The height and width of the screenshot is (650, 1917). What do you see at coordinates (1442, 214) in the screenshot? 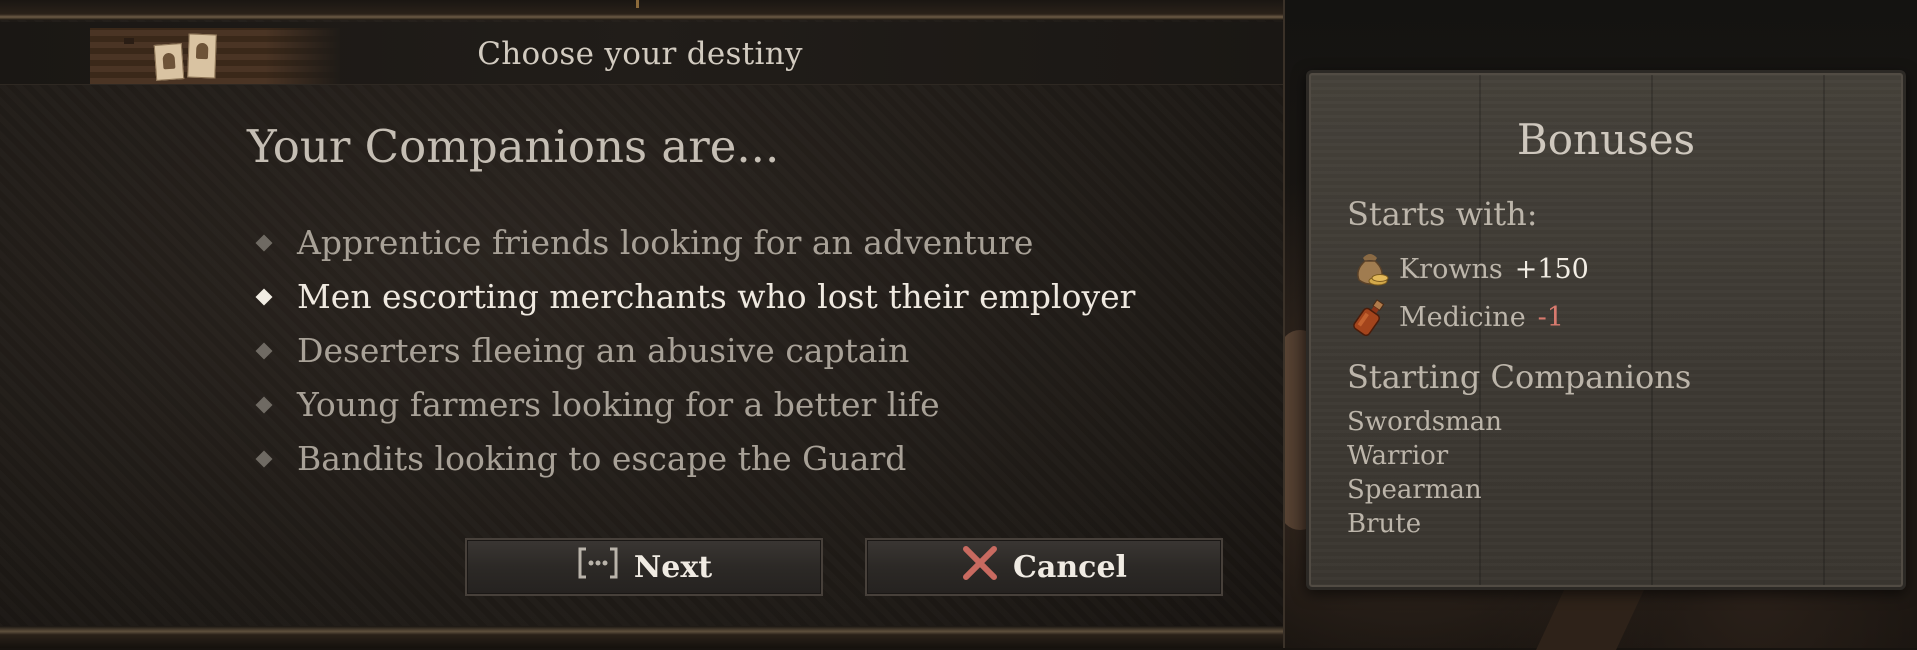
I see `starts-with-label: Starts with:` at bounding box center [1442, 214].